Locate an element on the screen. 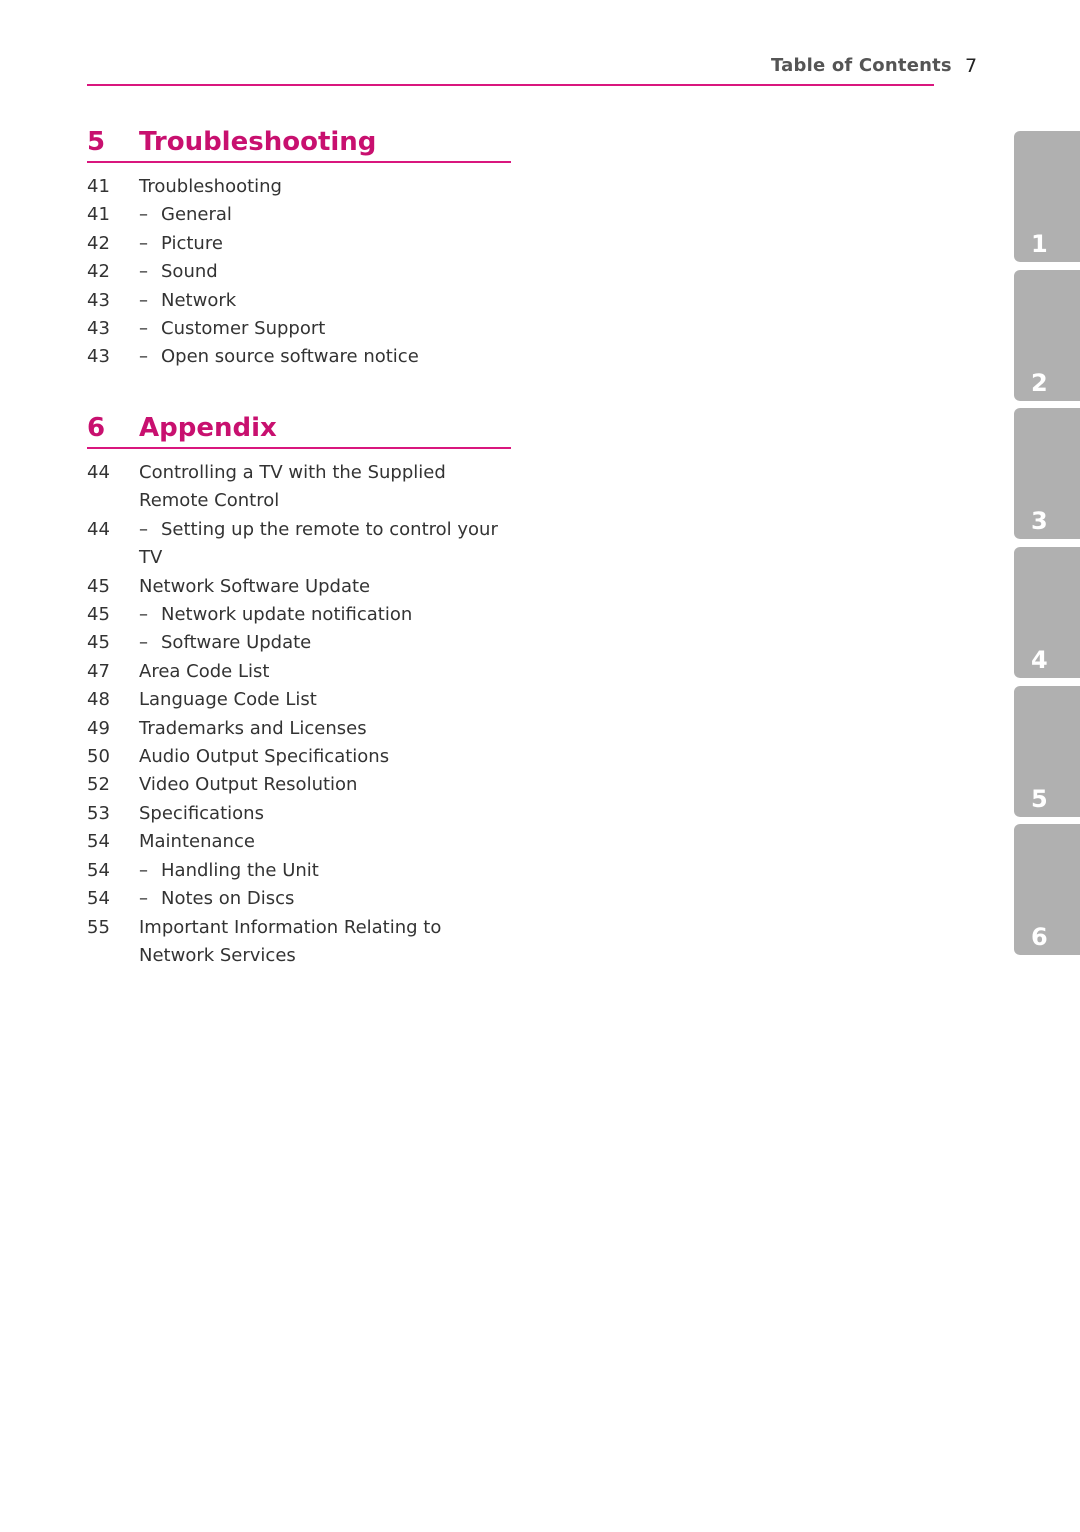  toc-entry: 48 Language Code List is located at coordinates (299, 700).